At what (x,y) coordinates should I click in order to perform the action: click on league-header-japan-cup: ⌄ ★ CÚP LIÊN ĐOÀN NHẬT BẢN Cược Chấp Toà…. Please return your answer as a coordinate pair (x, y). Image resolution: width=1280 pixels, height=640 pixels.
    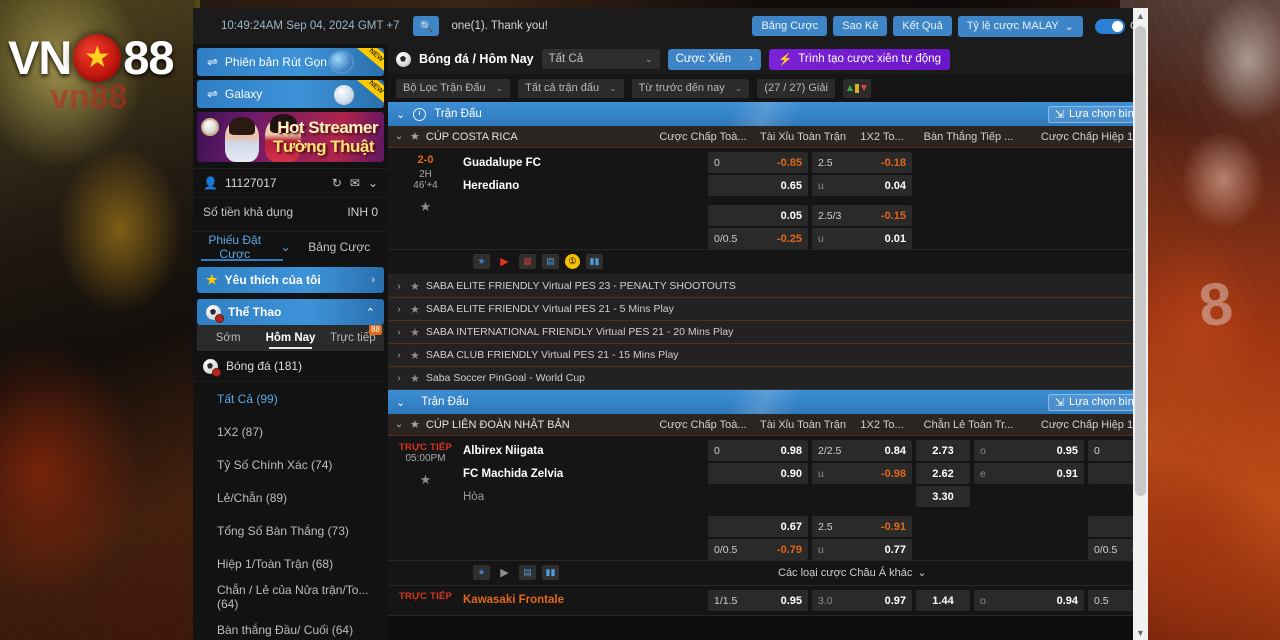
    Looking at the image, I should click on (768, 425).